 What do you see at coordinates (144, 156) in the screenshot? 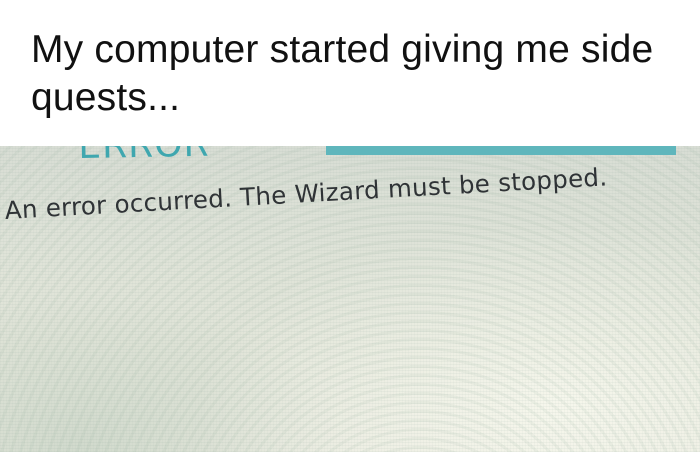
I see `error-dialog-heading: ERROR` at bounding box center [144, 156].